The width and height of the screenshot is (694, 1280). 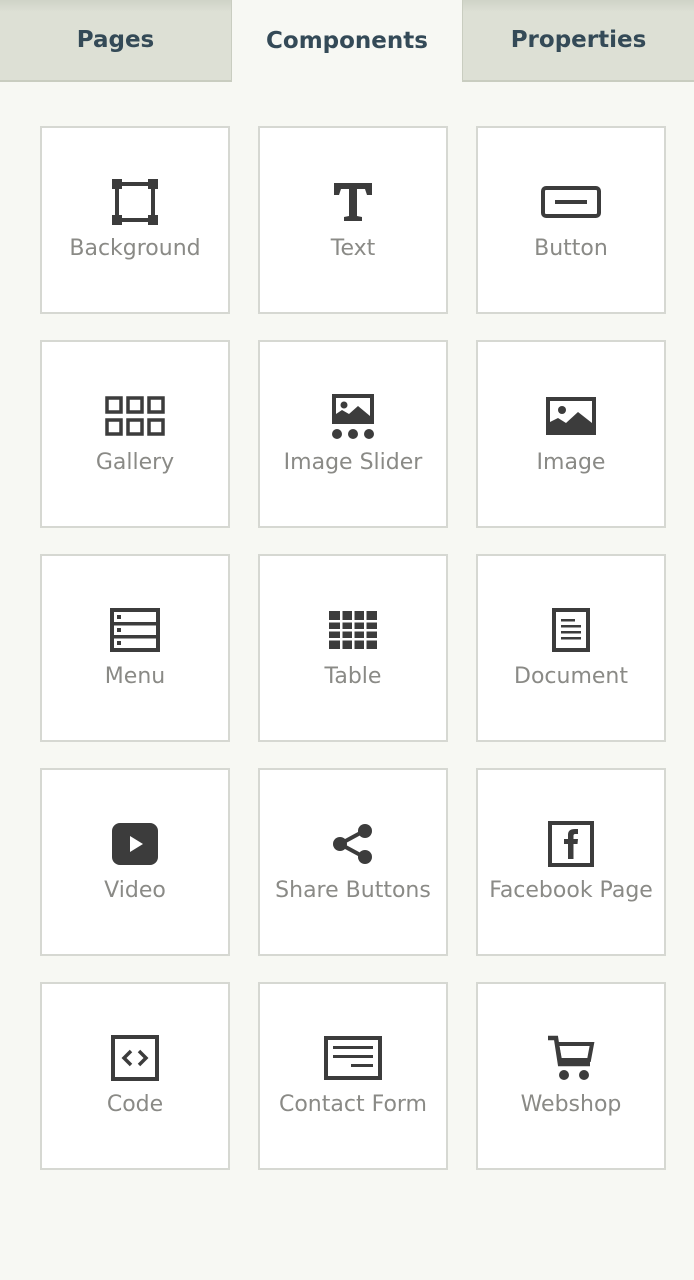 I want to click on image-slider-icon, so click(x=353, y=416).